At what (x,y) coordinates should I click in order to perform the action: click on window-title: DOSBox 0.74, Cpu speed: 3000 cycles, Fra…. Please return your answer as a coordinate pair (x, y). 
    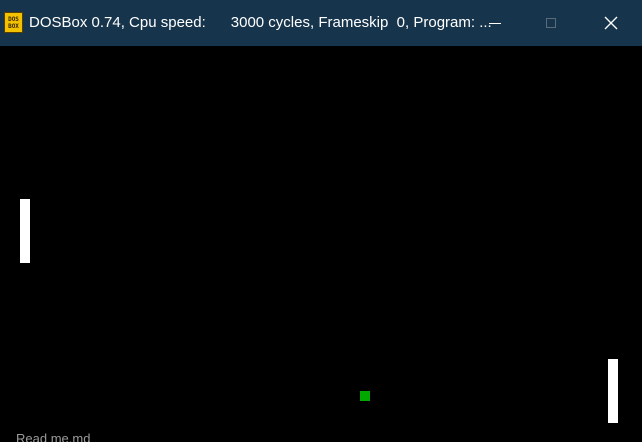
    Looking at the image, I should click on (260, 22).